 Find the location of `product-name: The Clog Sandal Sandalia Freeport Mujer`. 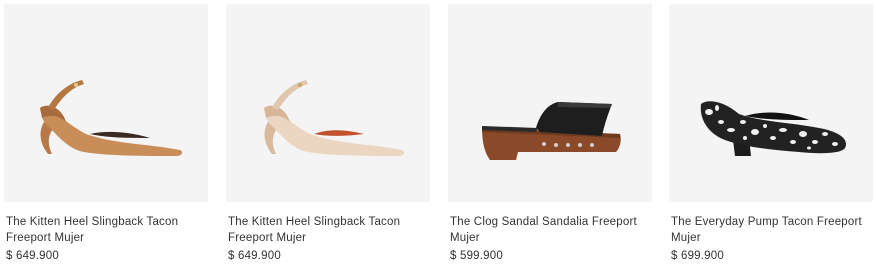

product-name: The Clog Sandal Sandalia Freeport Mujer is located at coordinates (551, 230).